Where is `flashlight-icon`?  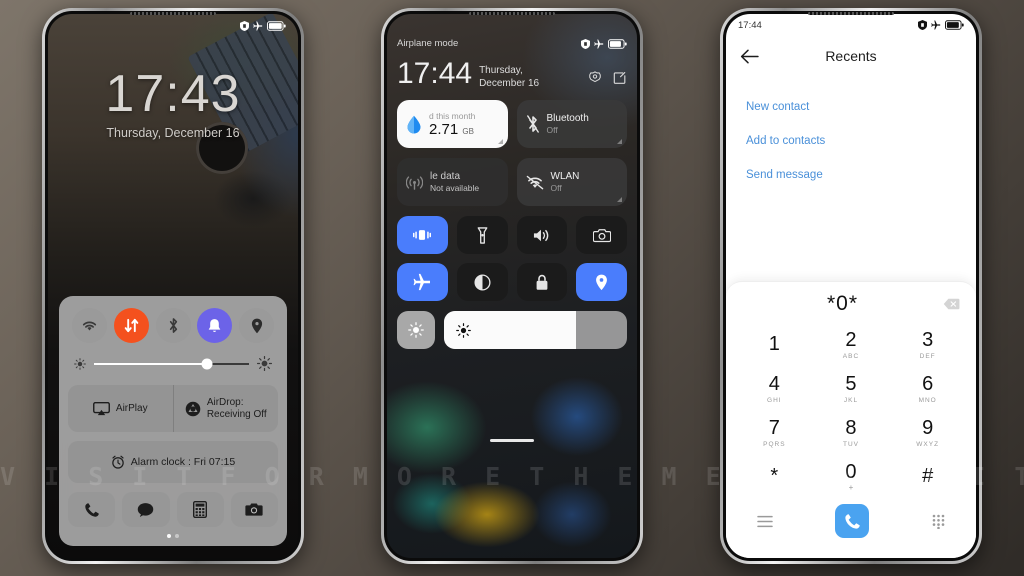
flashlight-icon is located at coordinates (482, 235).